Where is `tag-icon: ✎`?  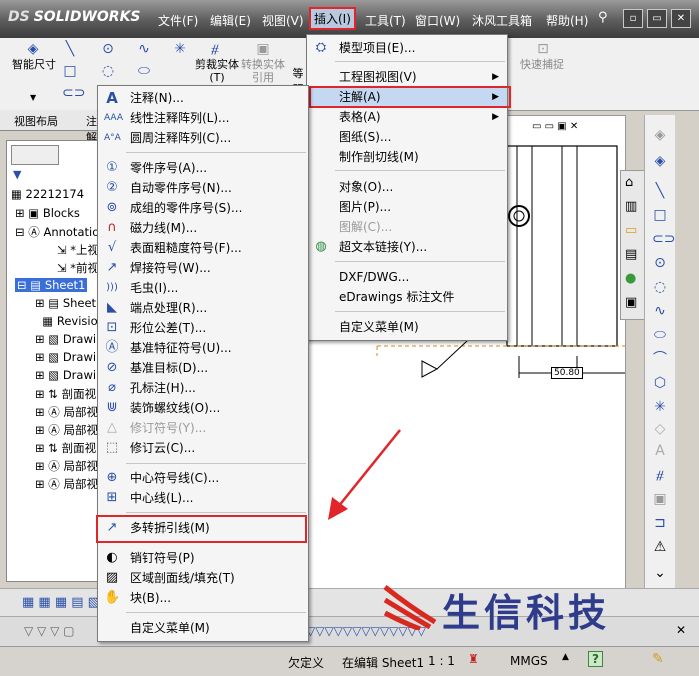 tag-icon: ✎ is located at coordinates (658, 659).